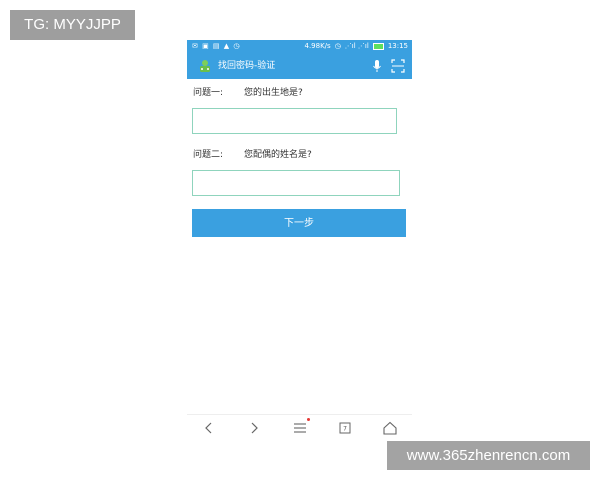  I want to click on menu-notification-dot, so click(308, 419).